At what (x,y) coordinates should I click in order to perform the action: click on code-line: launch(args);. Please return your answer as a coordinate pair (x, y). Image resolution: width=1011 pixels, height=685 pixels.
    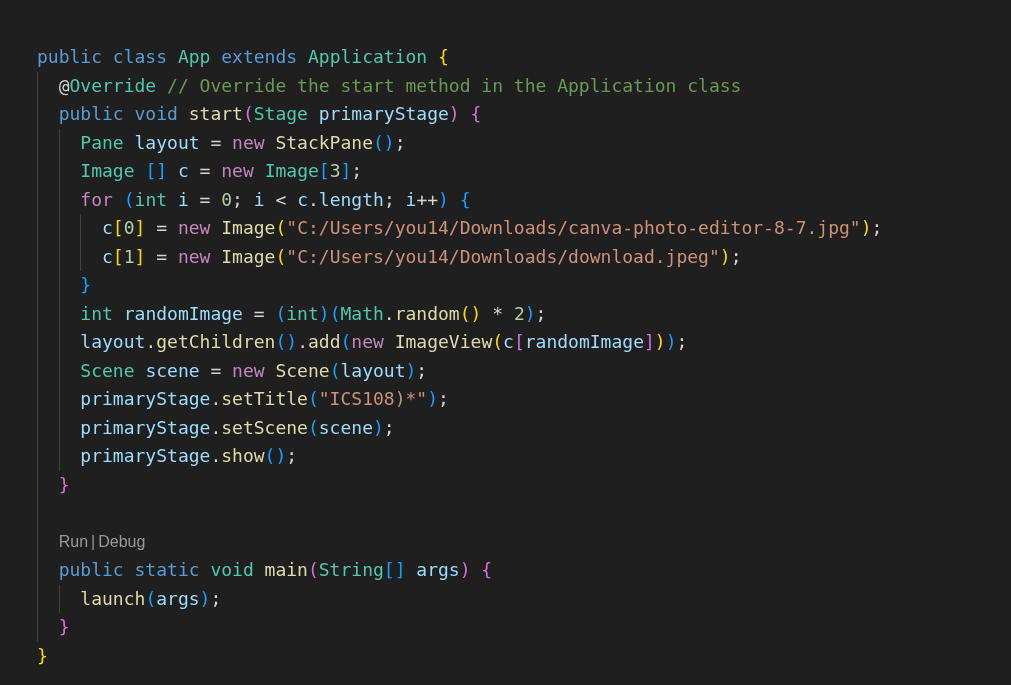
    Looking at the image, I should click on (151, 598).